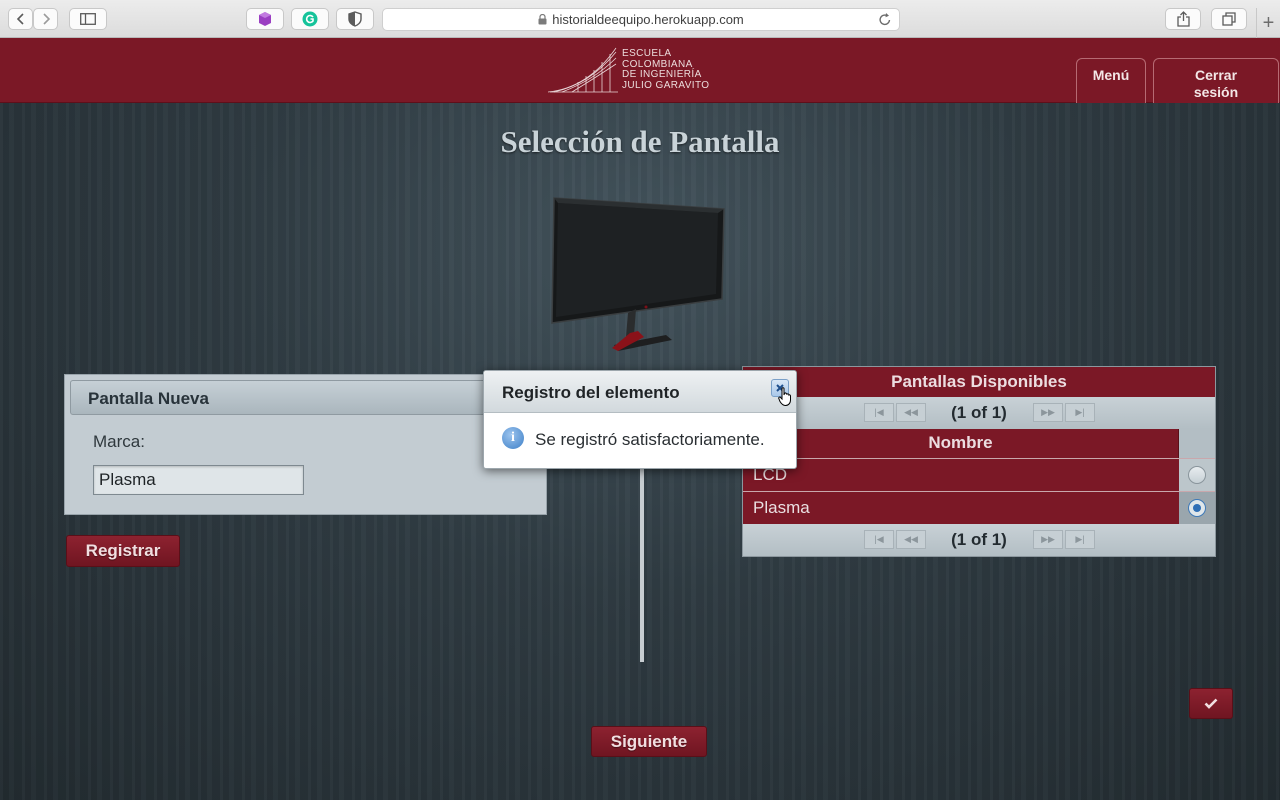 Image resolution: width=1280 pixels, height=800 pixels. I want to click on available-screens-title: Pantallas Disponibles, so click(979, 382).